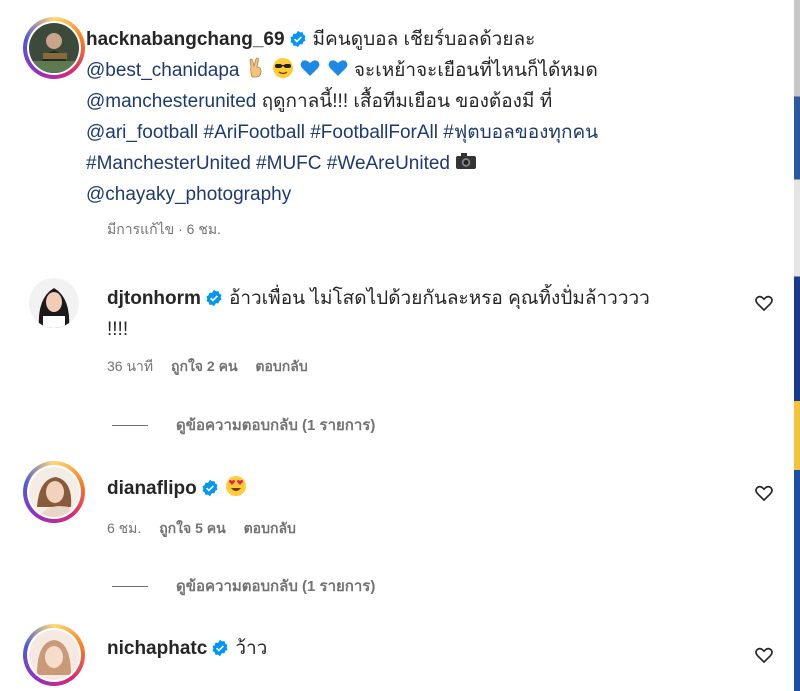 The width and height of the screenshot is (800, 691). I want to click on comment-likes: ถูกใจ 5 คน, so click(192, 528).